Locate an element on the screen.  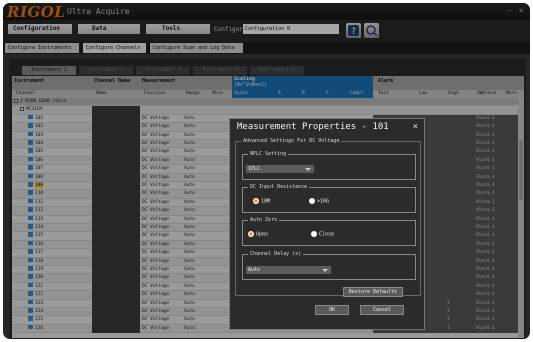
auto-zero-label: Auto Zero is located at coordinates (264, 220).